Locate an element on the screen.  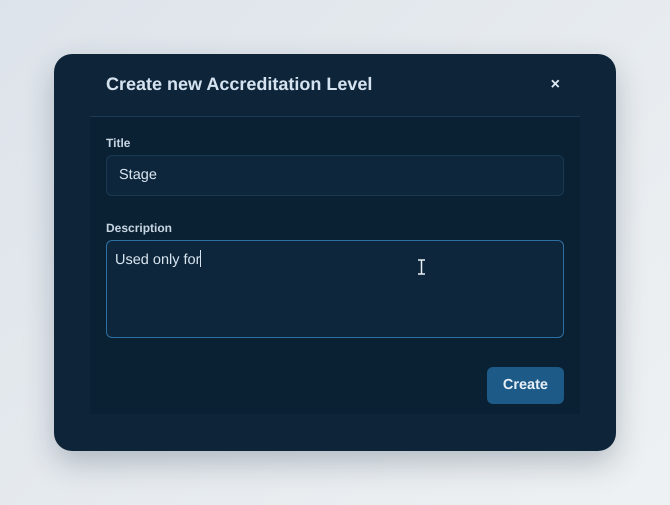
text-cursor-icon is located at coordinates (421, 267).